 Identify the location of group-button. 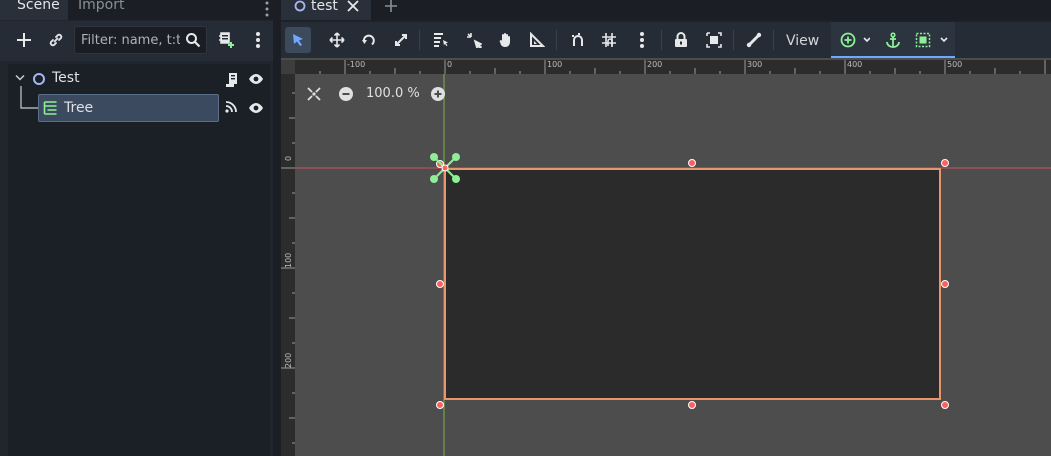
(714, 40).